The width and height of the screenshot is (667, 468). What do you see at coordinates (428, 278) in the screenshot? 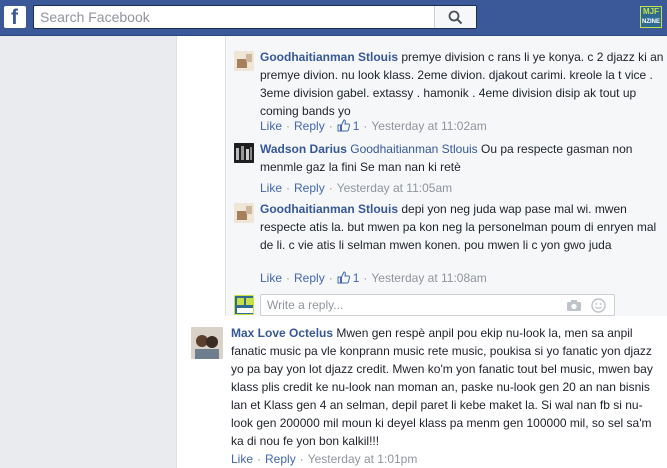
I see `comment-timestamp: Yesterday at 11:08am` at bounding box center [428, 278].